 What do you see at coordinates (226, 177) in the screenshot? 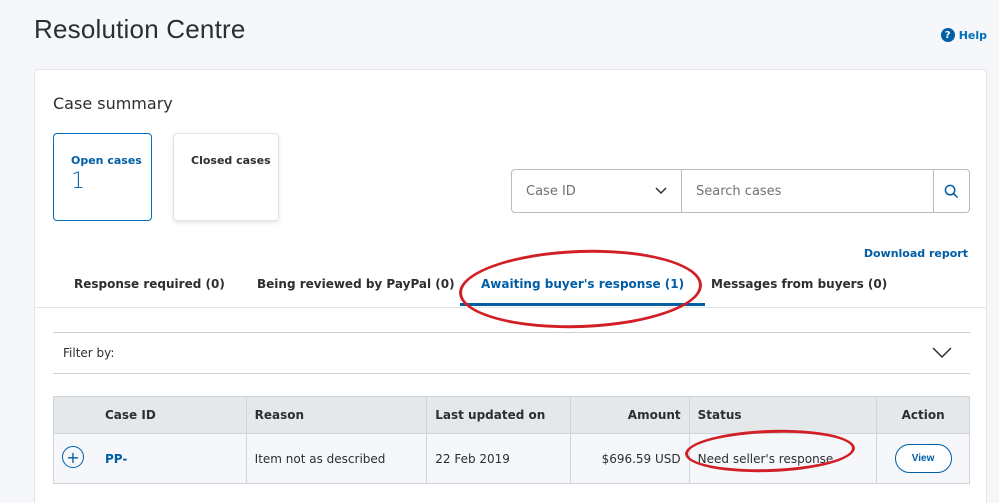
I see `closed-cases-tile: Closed cases` at bounding box center [226, 177].